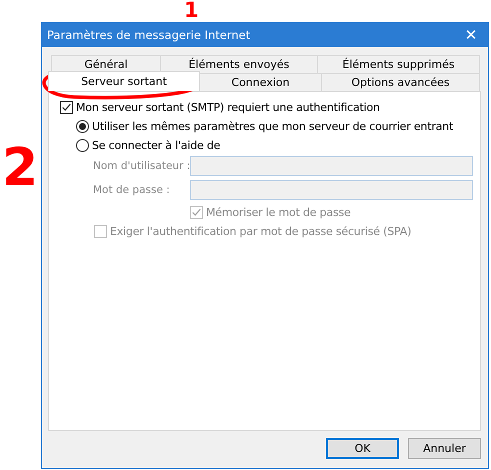  What do you see at coordinates (471, 35) in the screenshot?
I see `close-button: ✕` at bounding box center [471, 35].